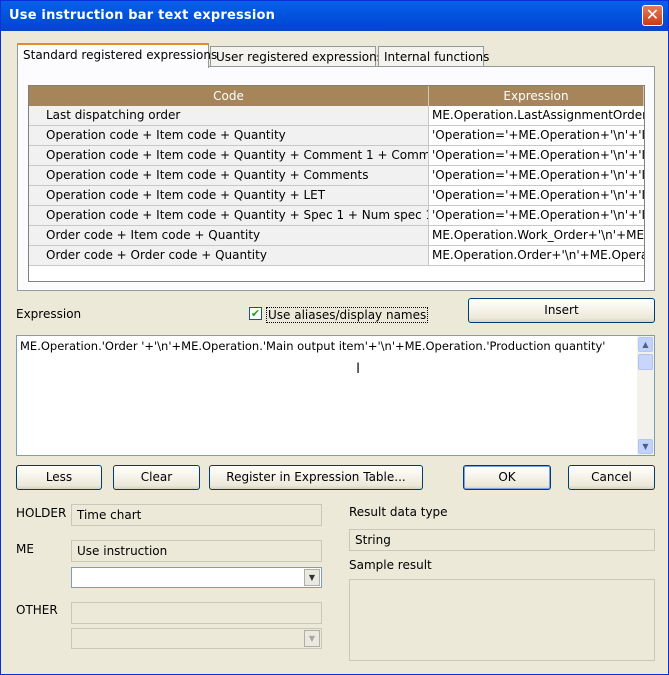  What do you see at coordinates (229, 135) in the screenshot?
I see `row-code-cell: Operation code + Item code + Quantity` at bounding box center [229, 135].